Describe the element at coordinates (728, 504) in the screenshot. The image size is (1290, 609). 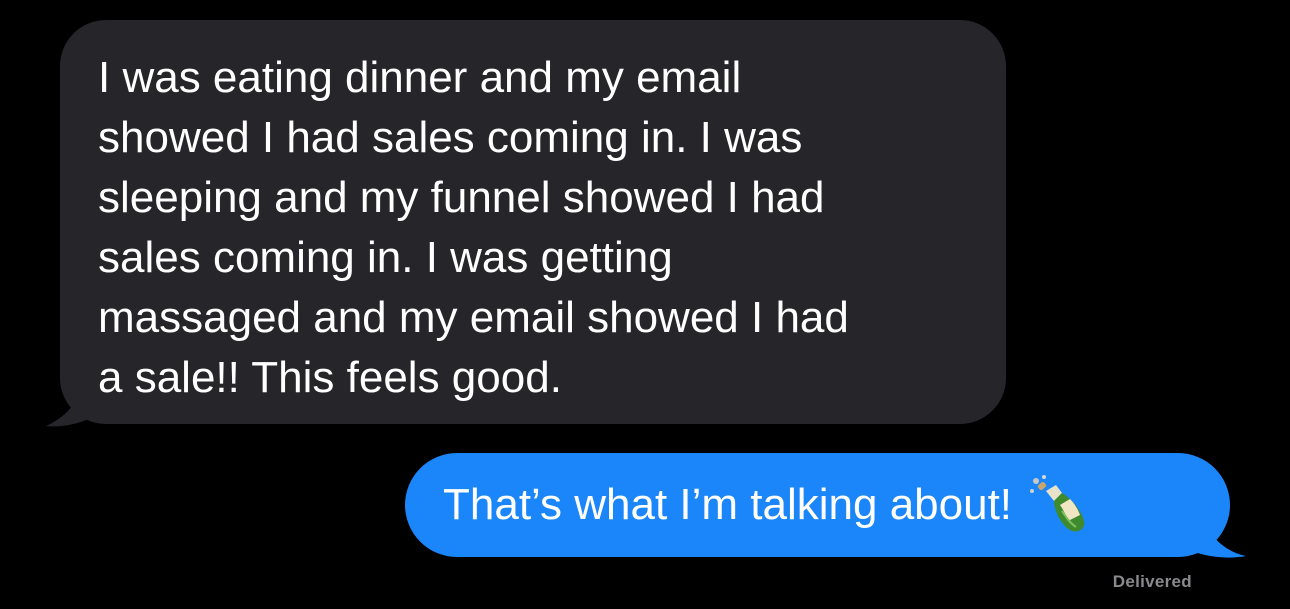
I see `sent-message-text: That’s what I’m talking about!` at that location.